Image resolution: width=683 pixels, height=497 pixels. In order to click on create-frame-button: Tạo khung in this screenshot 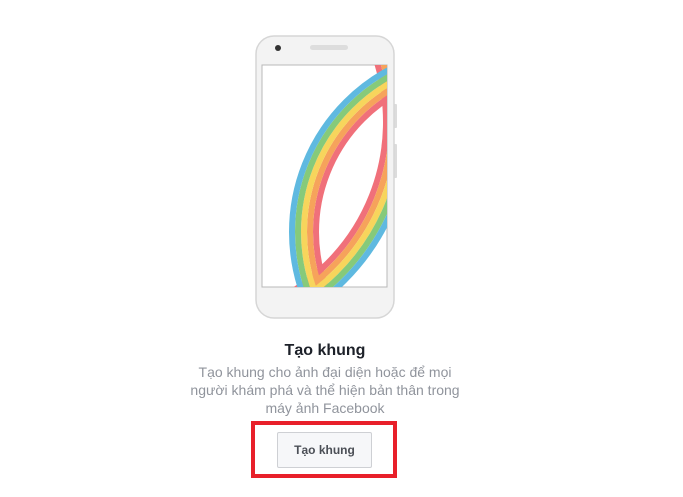, I will do `click(324, 450)`.